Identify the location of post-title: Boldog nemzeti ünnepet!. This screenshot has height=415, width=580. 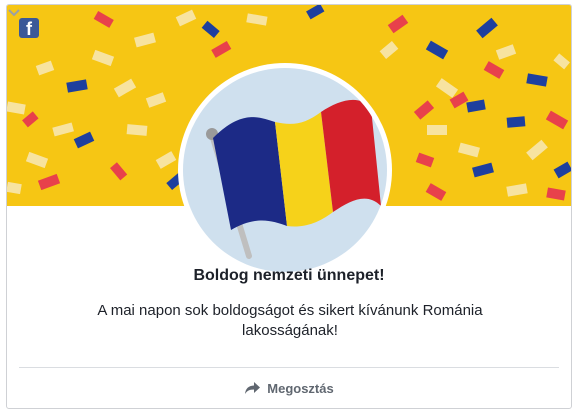
(289, 275).